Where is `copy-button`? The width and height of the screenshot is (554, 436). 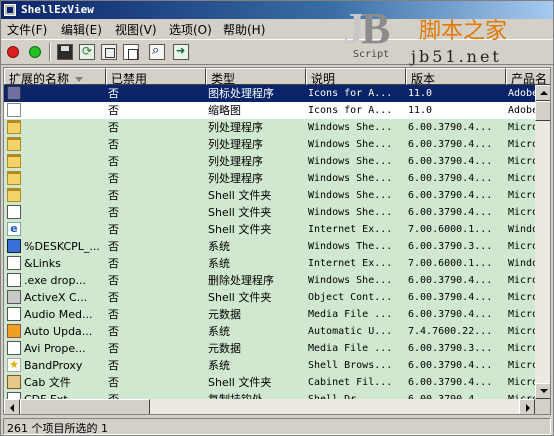 copy-button is located at coordinates (131, 52).